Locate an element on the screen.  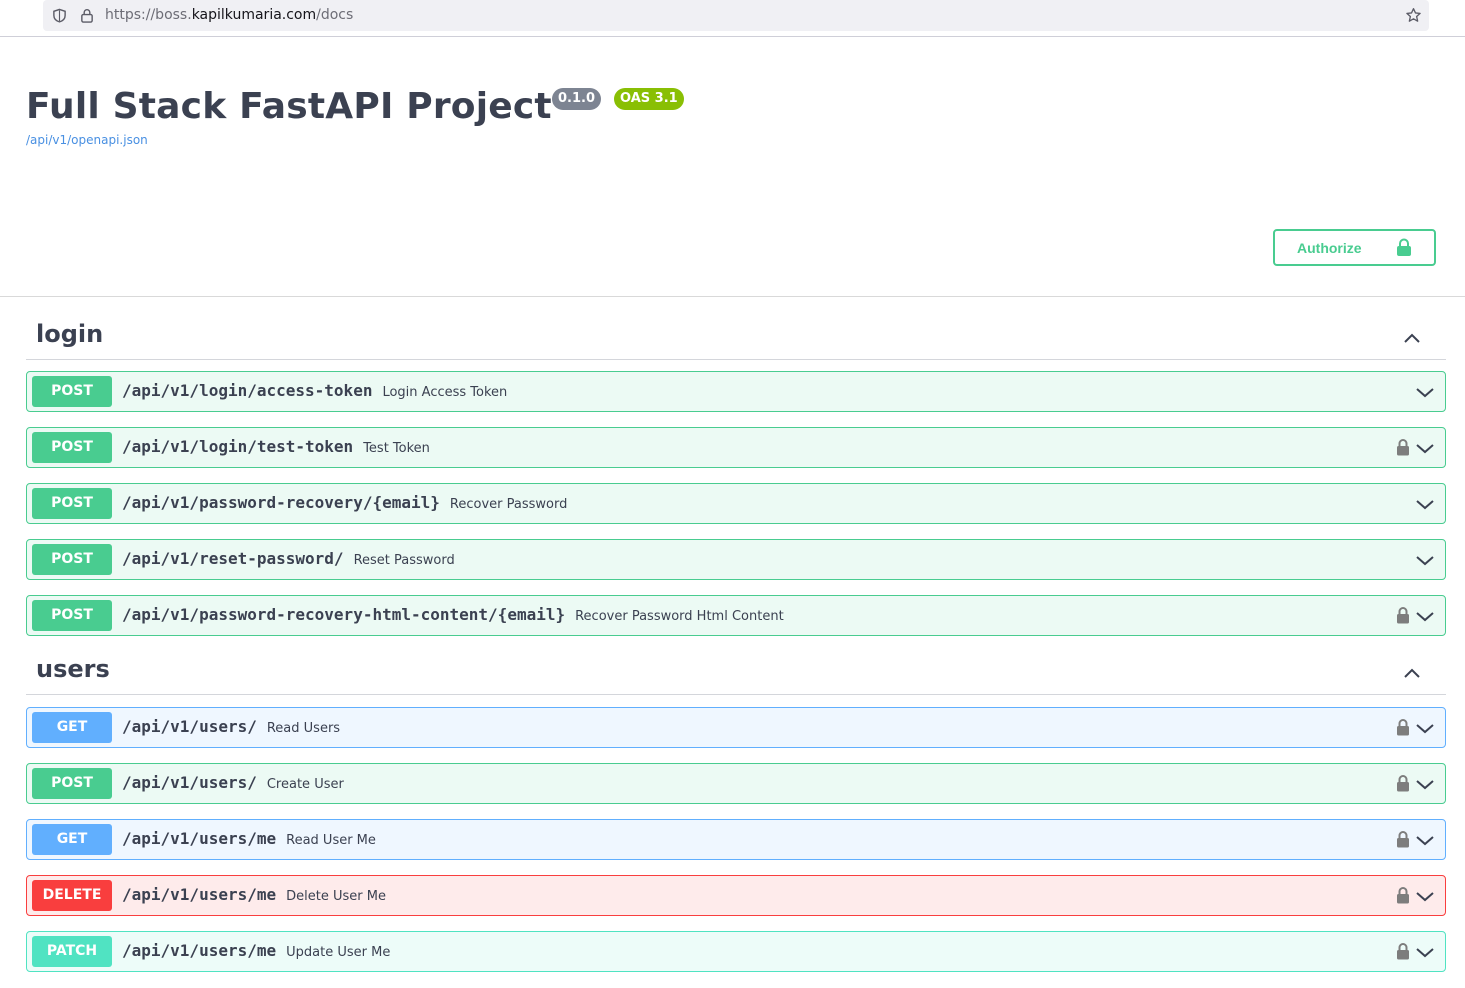
openapi-spec-link: /api/v1/openapi.json is located at coordinates (87, 140).